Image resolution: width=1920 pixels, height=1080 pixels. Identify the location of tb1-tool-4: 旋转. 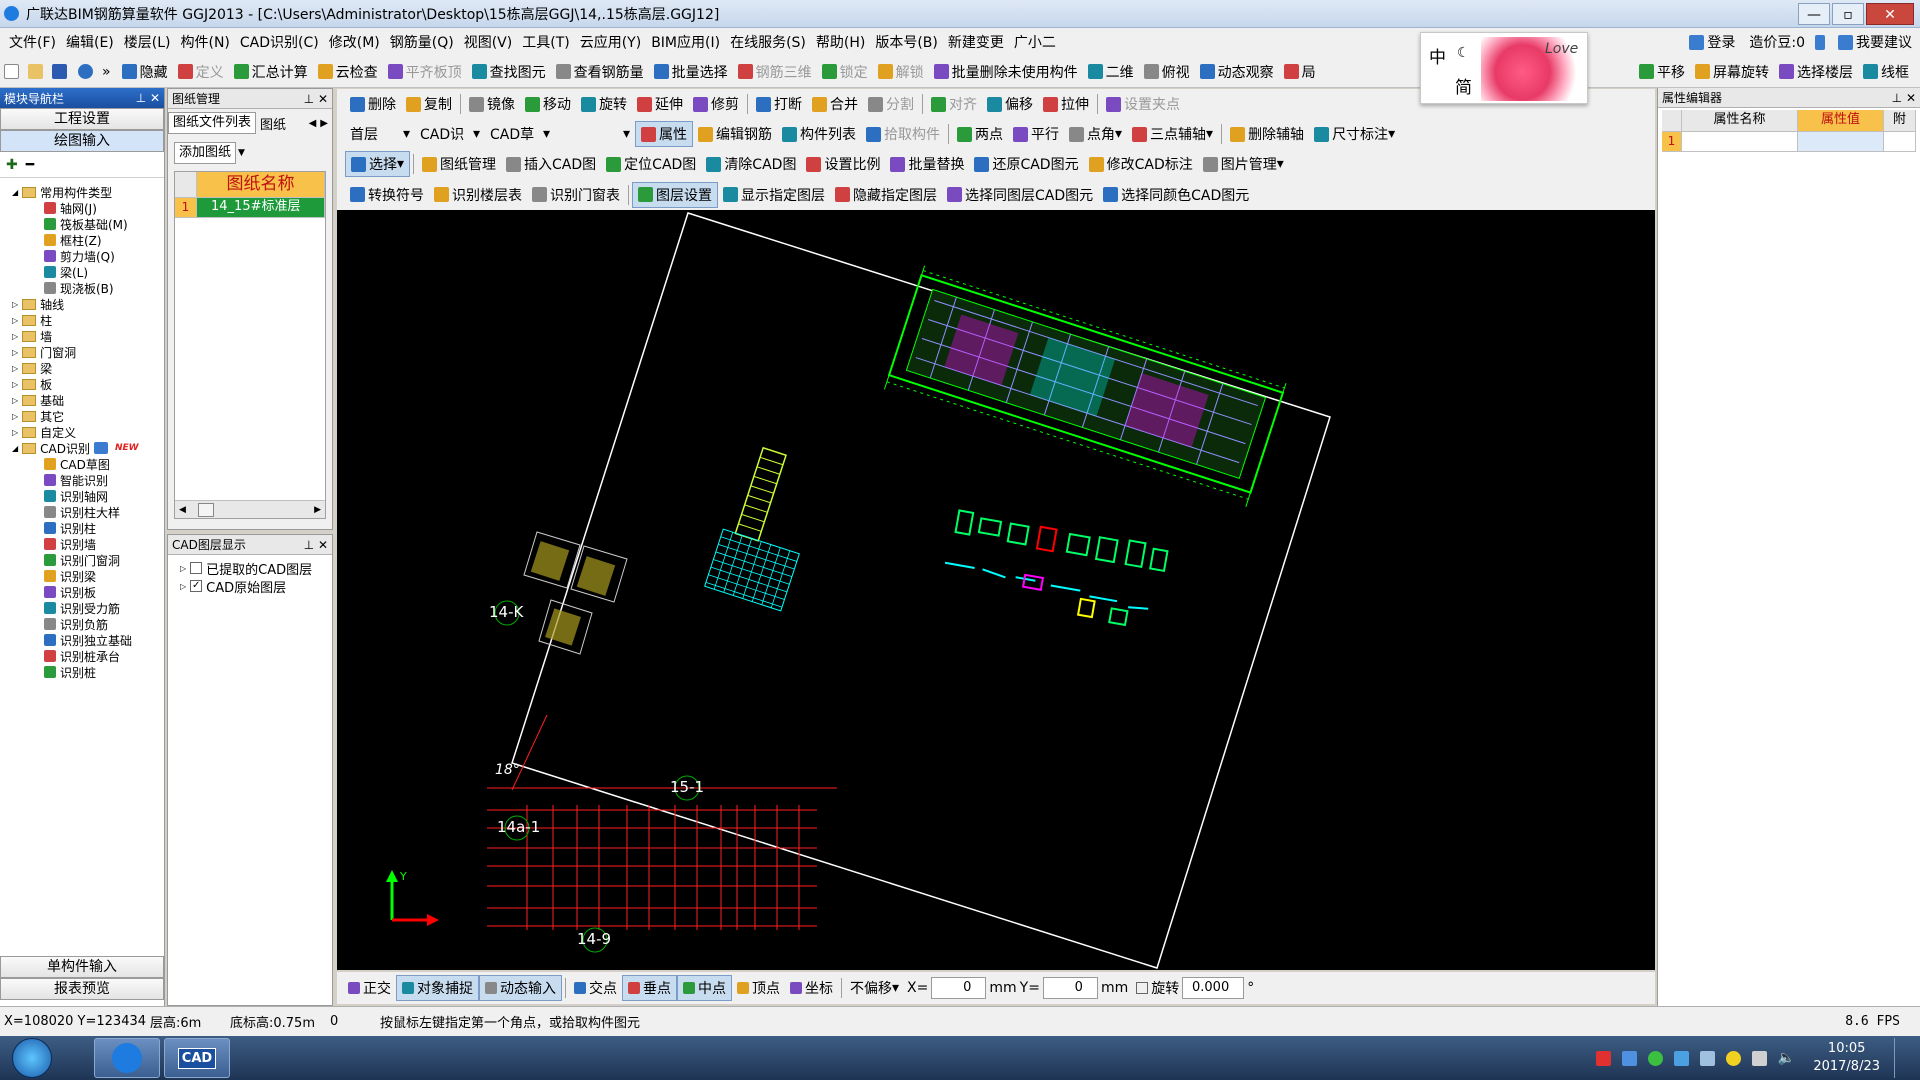
(604, 104).